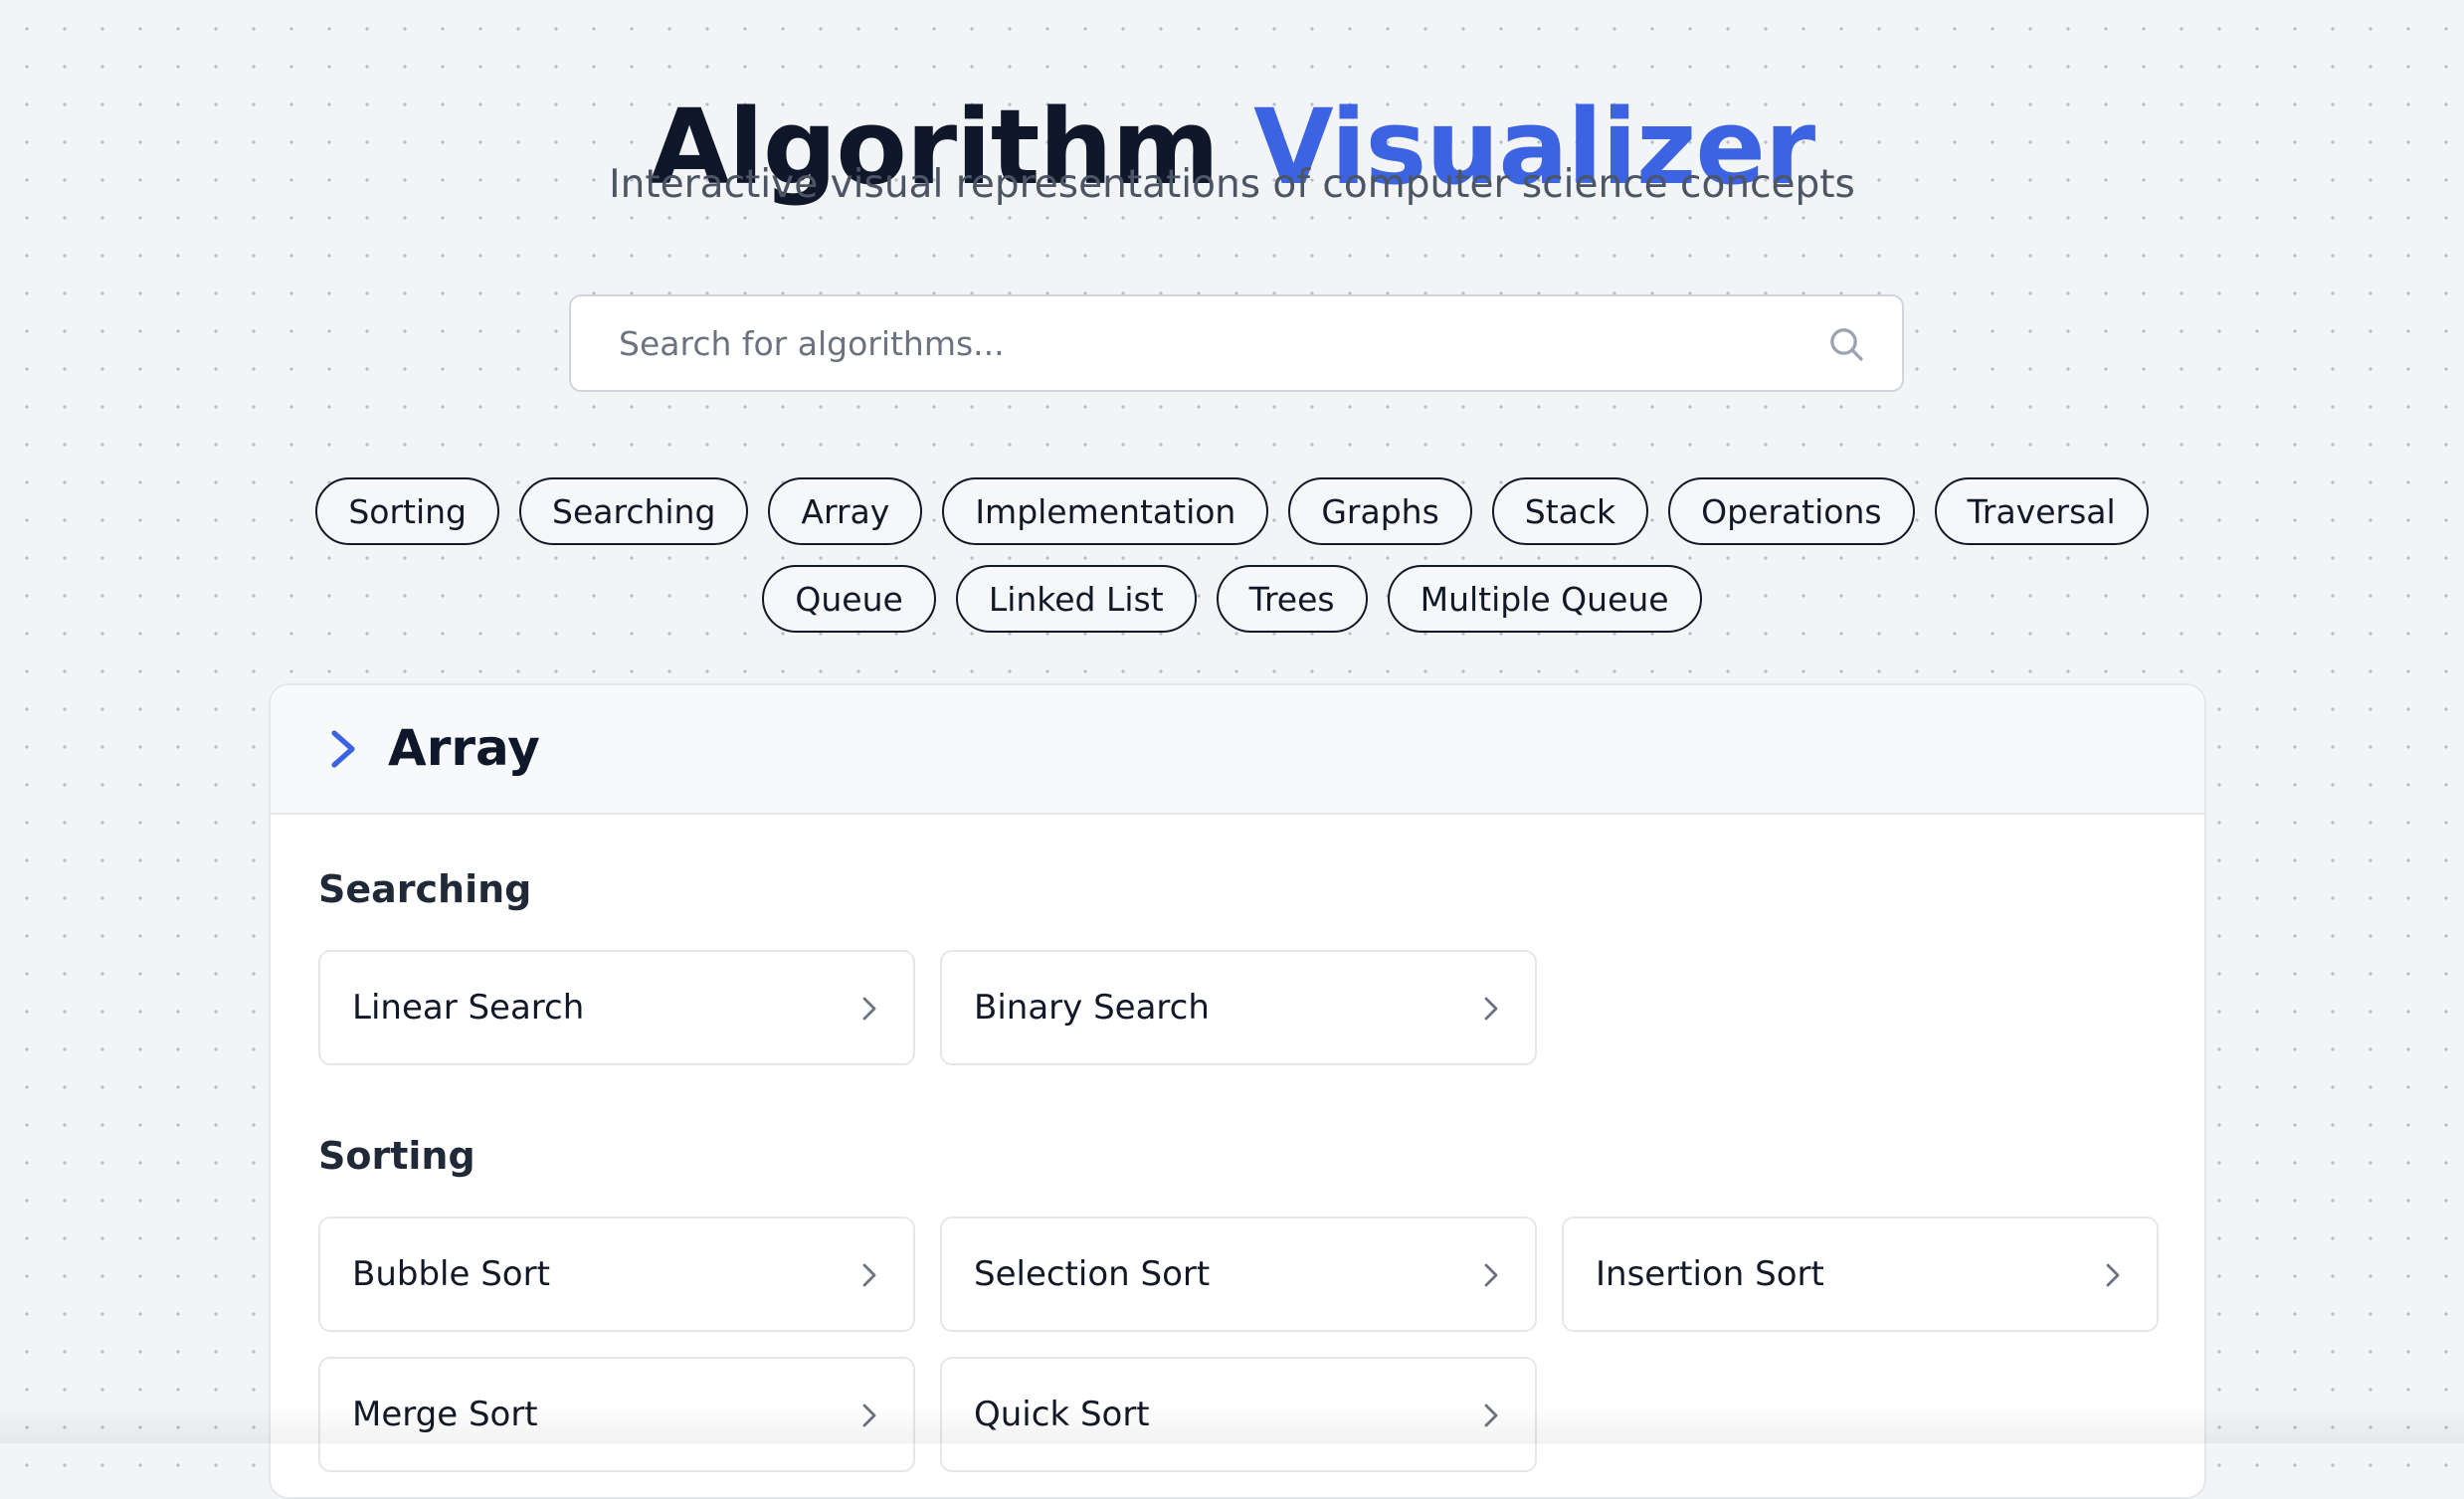  Describe the element at coordinates (2041, 511) in the screenshot. I see `tag-chip-traversal: Traversal` at that location.